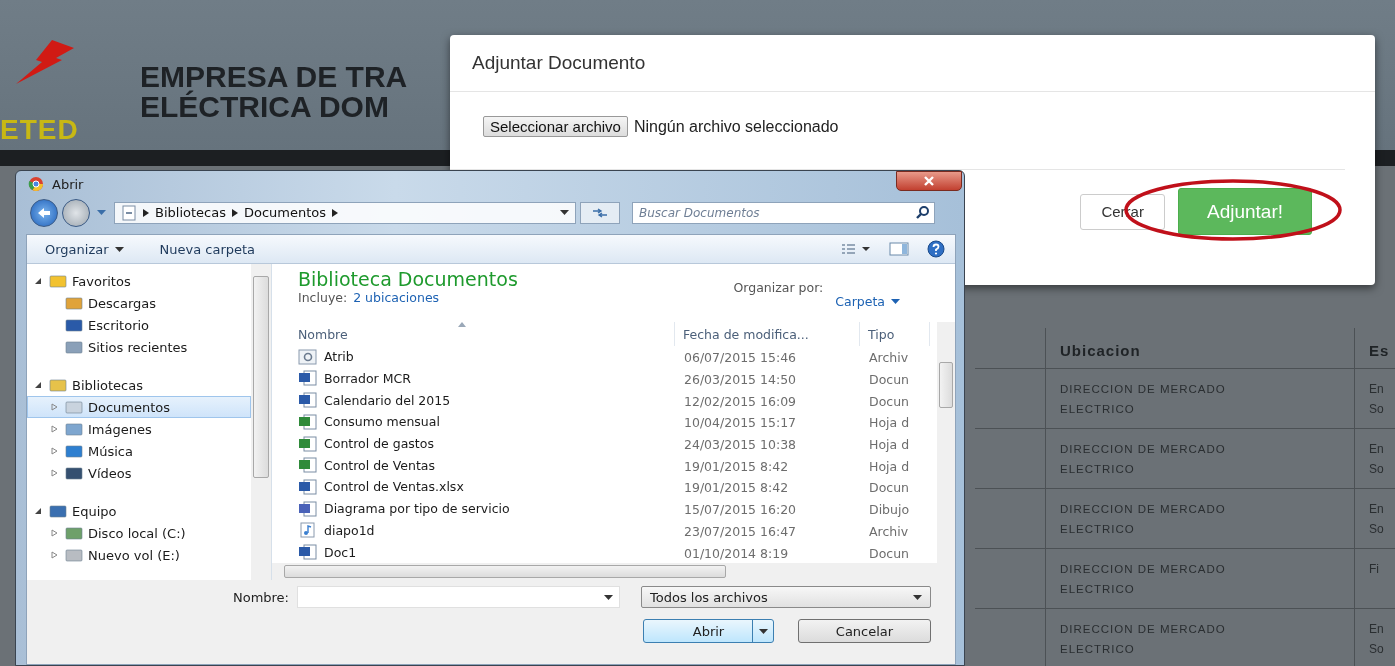 The image size is (1395, 666). What do you see at coordinates (396, 297) in the screenshot?
I see `locations-link: 2 ubicaciones` at bounding box center [396, 297].